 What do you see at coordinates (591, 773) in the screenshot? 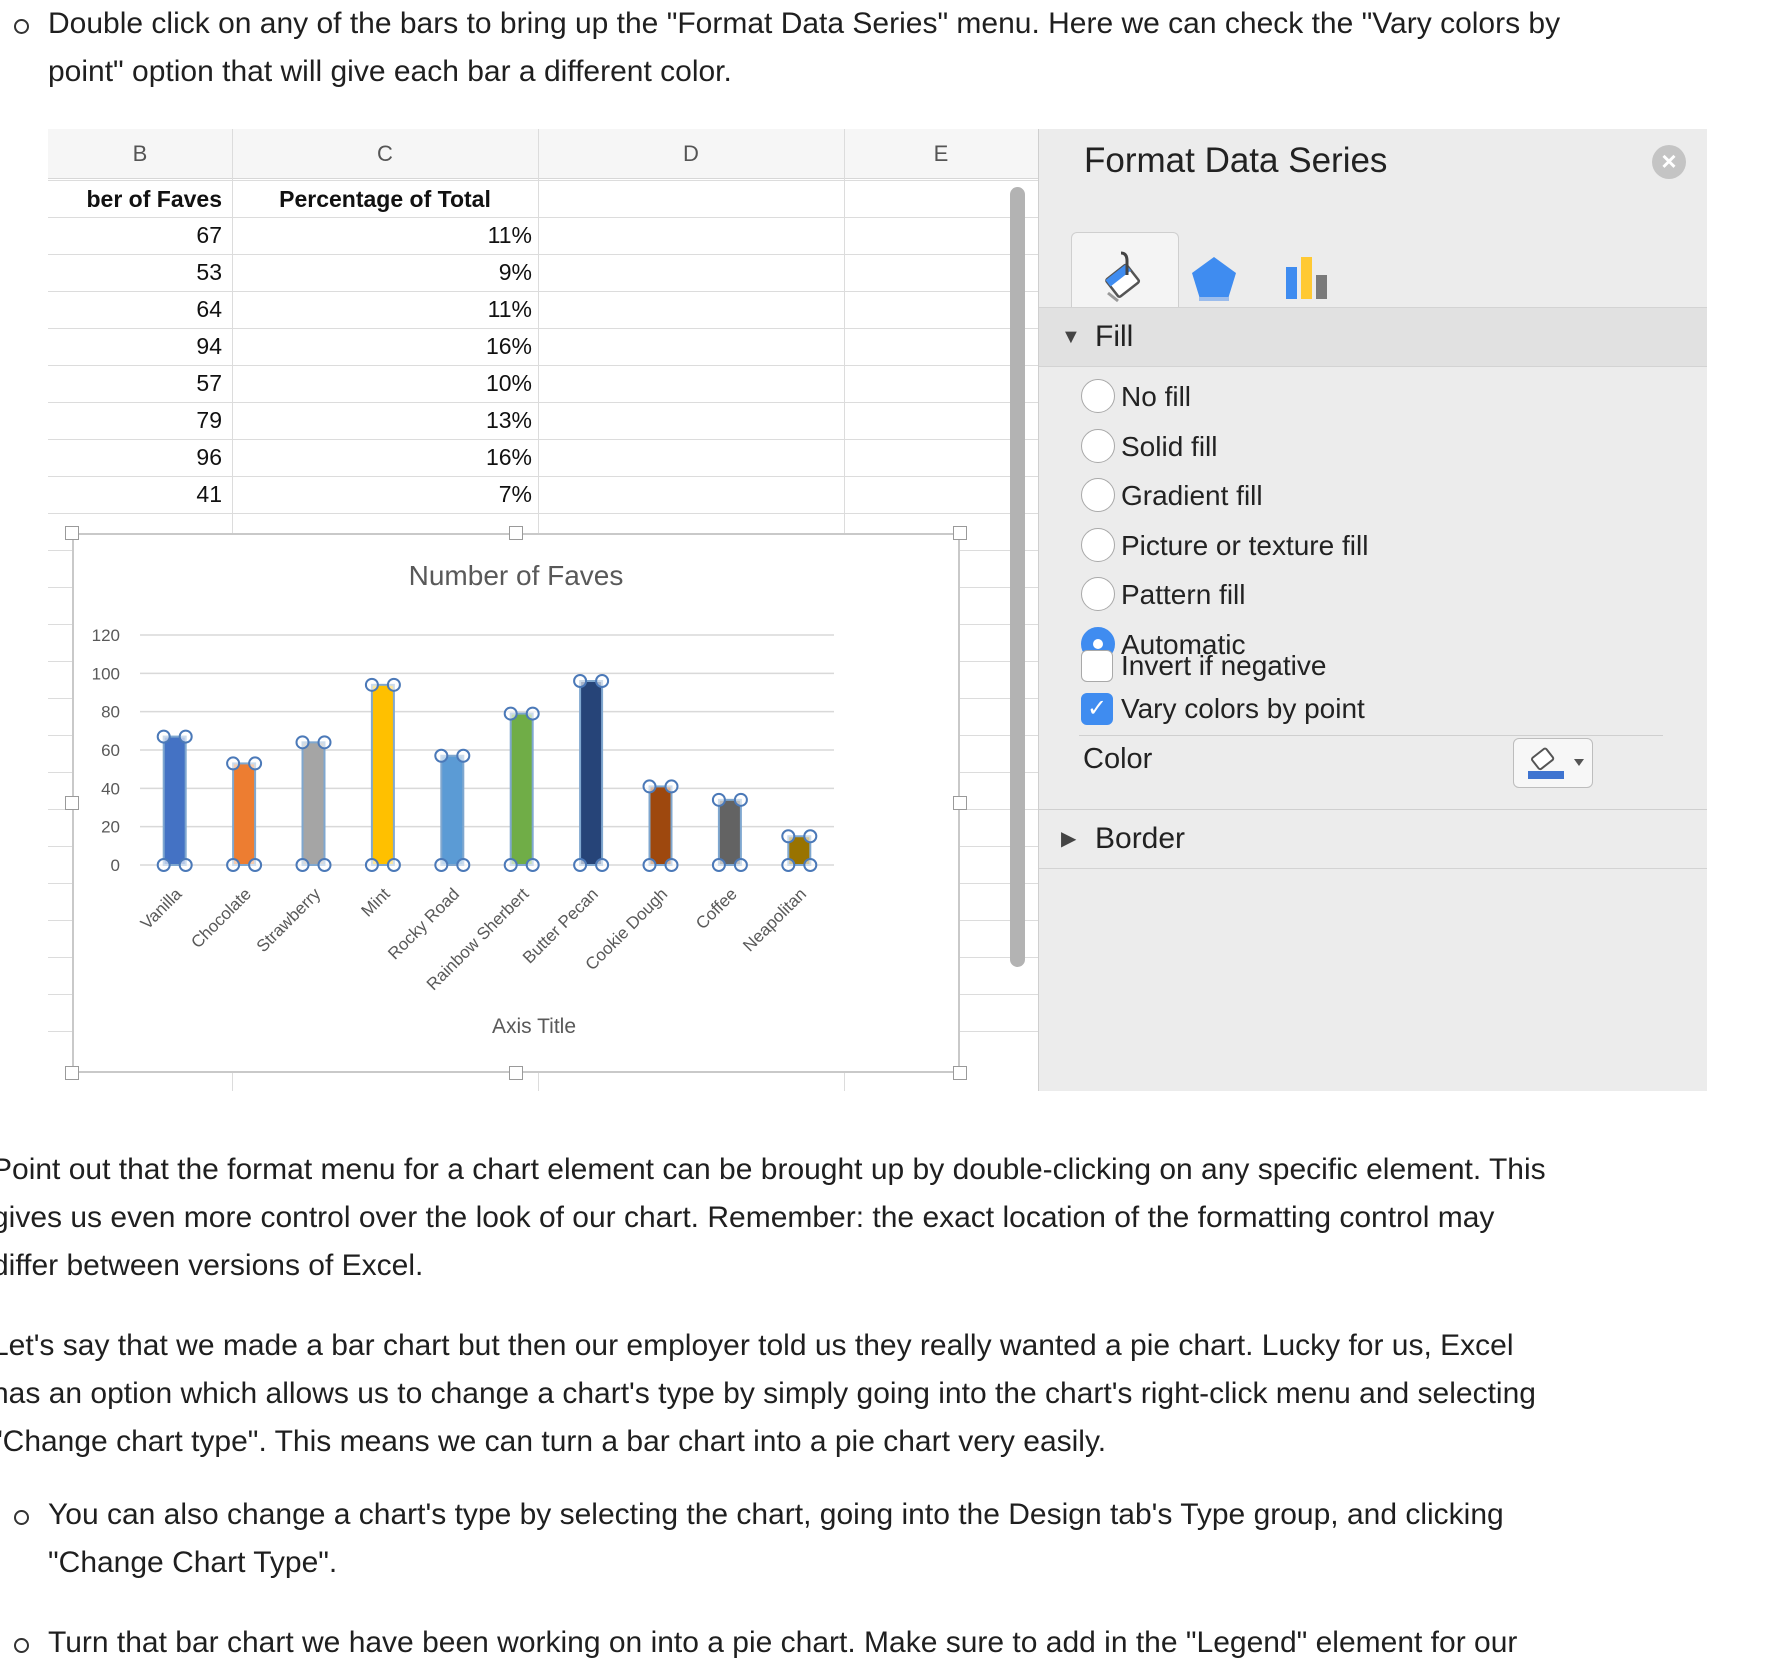
I see `bar-butter-pecan` at bounding box center [591, 773].